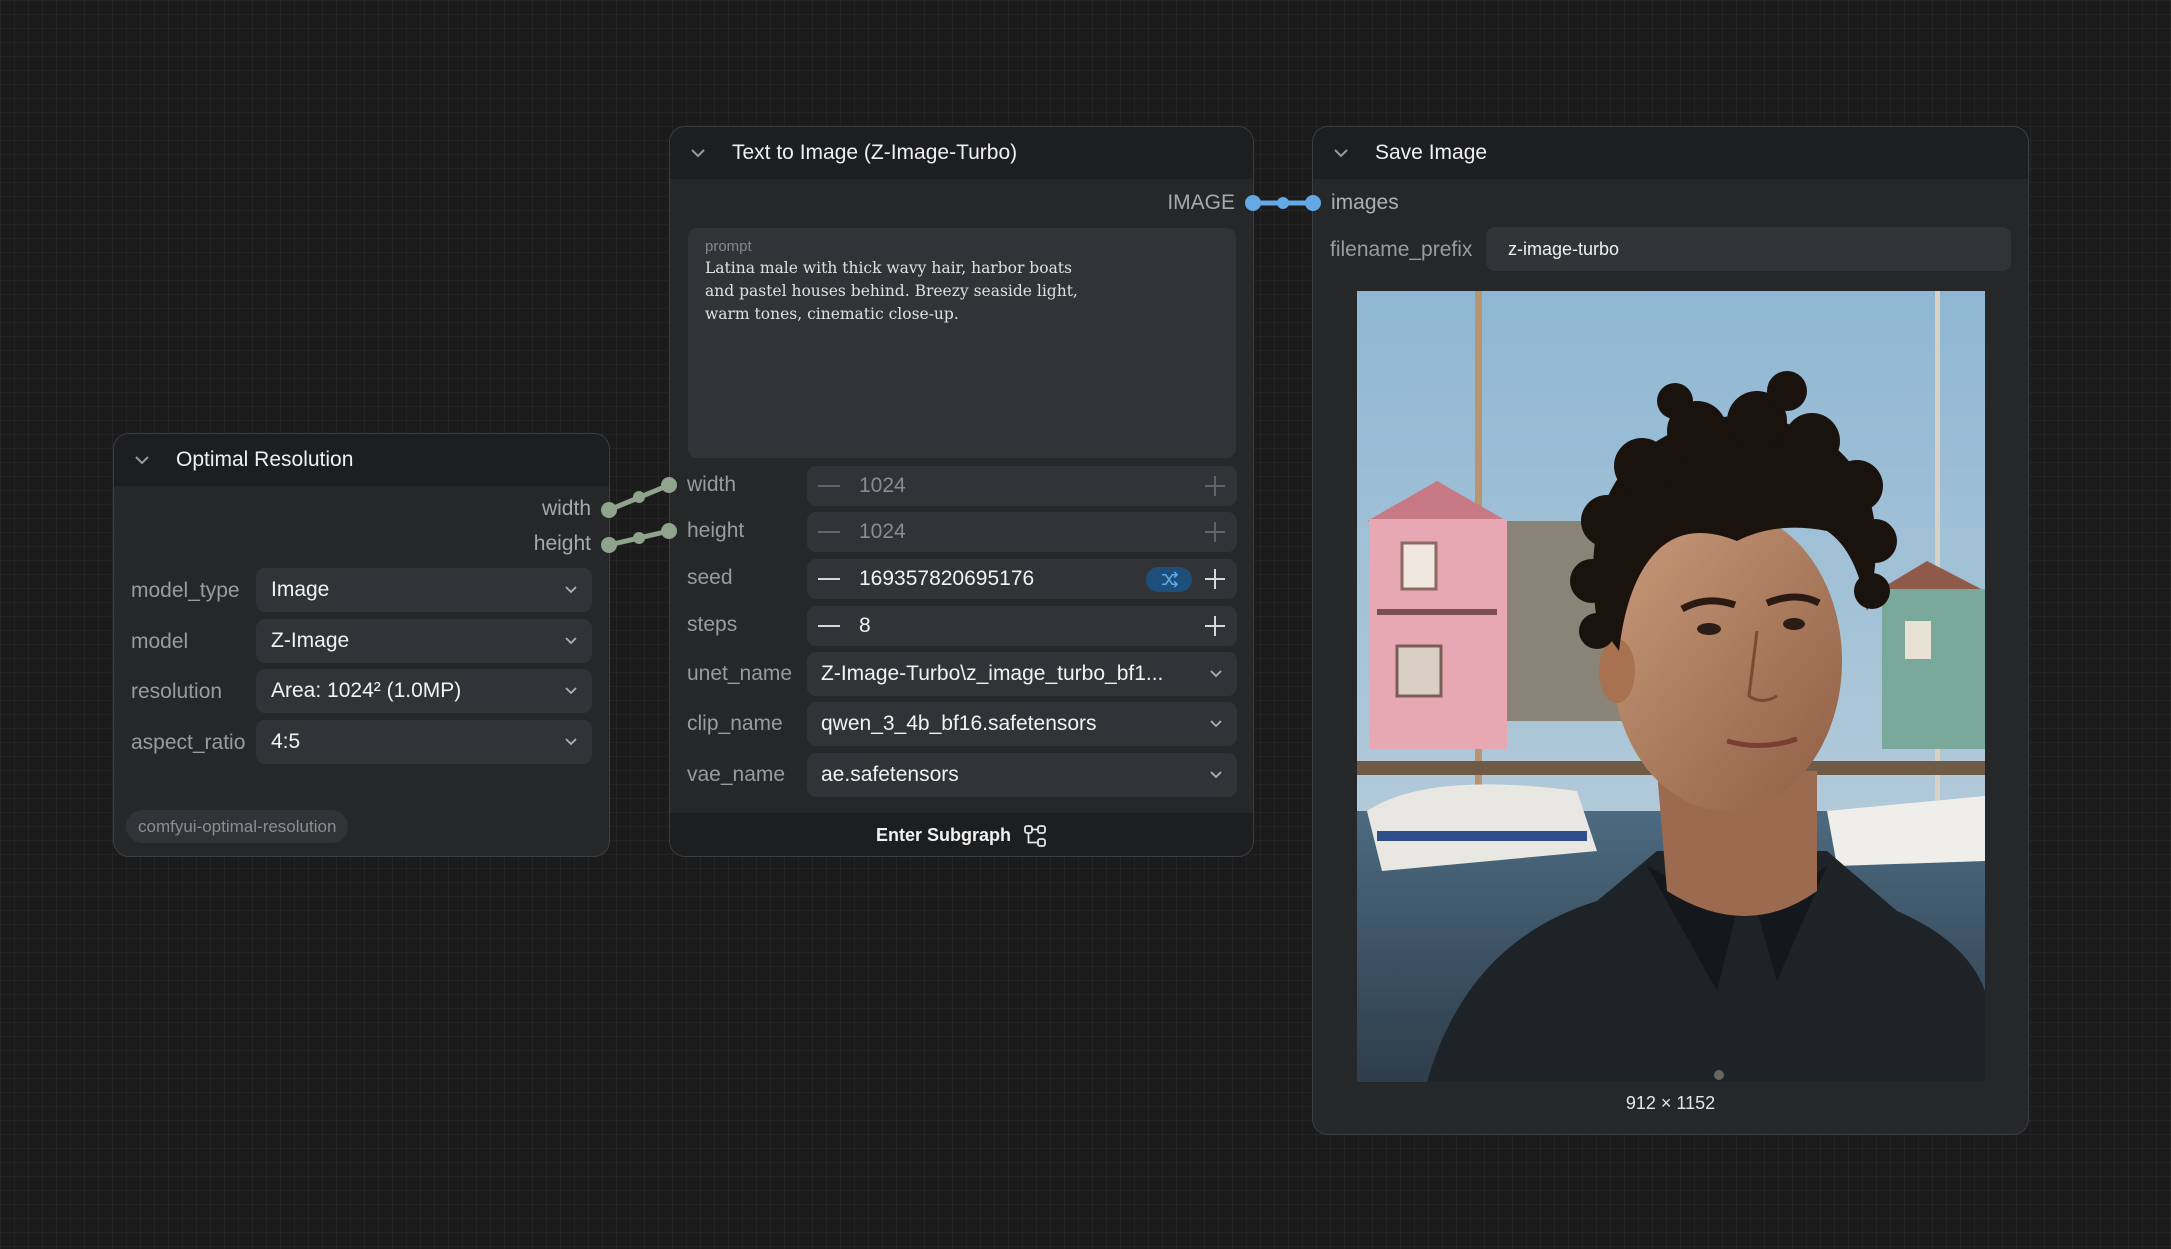 The width and height of the screenshot is (2171, 1249). Describe the element at coordinates (735, 723) in the screenshot. I see `clip-name-label: clip_name` at that location.